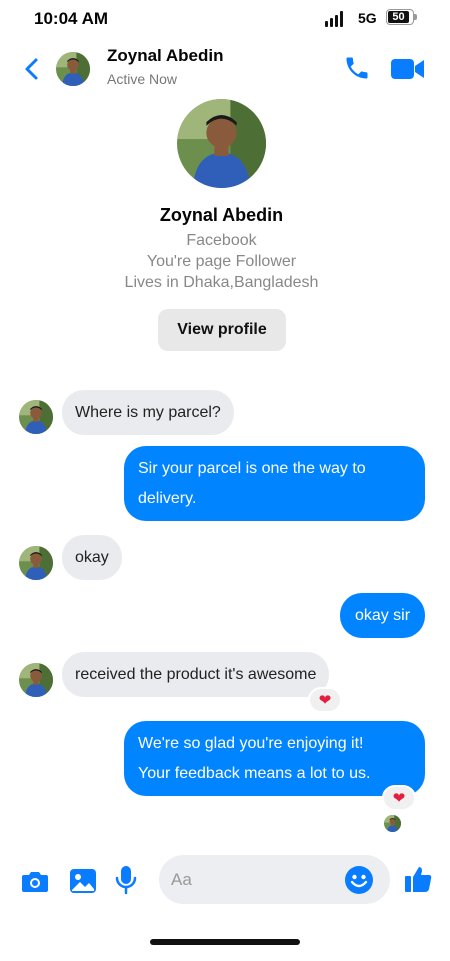  Describe the element at coordinates (167, 498) in the screenshot. I see `message-line: delivery.` at that location.